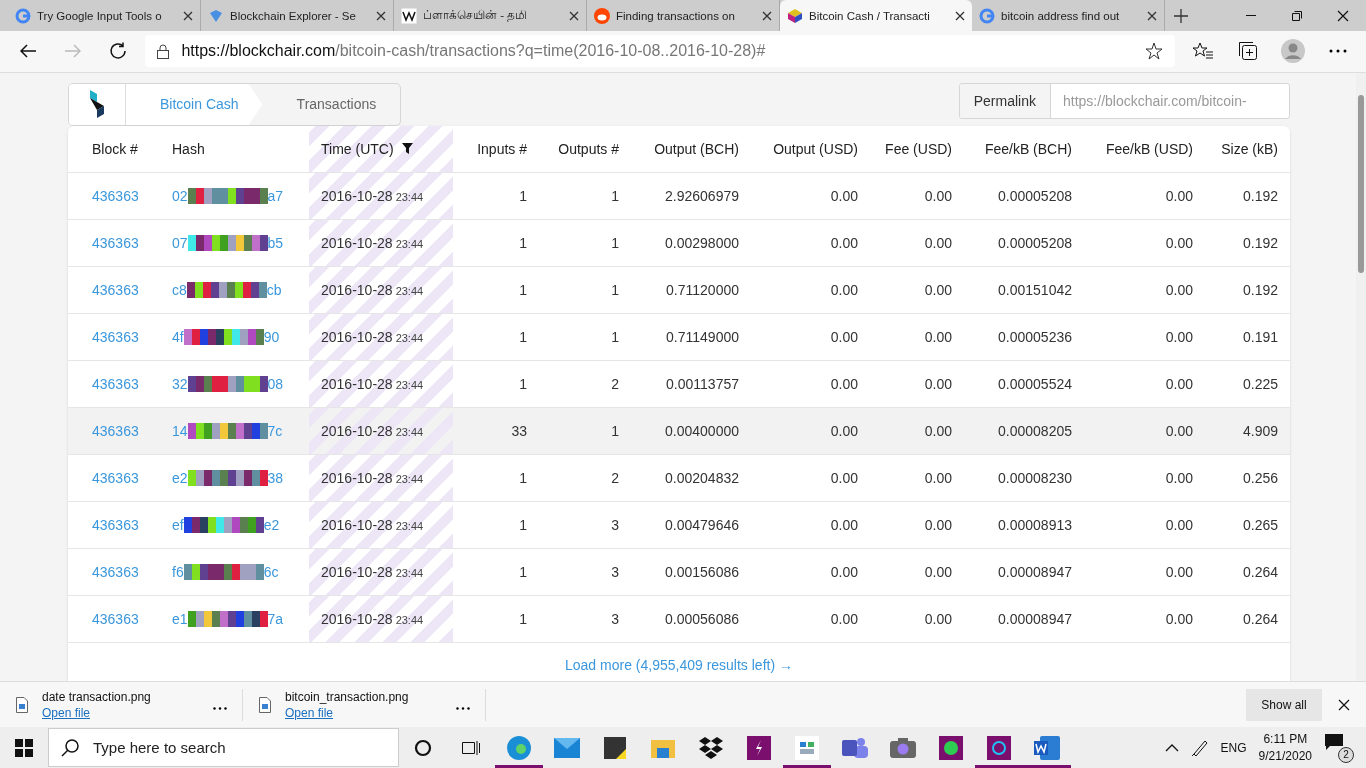 Image resolution: width=1366 pixels, height=768 pixels. Describe the element at coordinates (1284, 704) in the screenshot. I see `show-all-button: Show all` at that location.